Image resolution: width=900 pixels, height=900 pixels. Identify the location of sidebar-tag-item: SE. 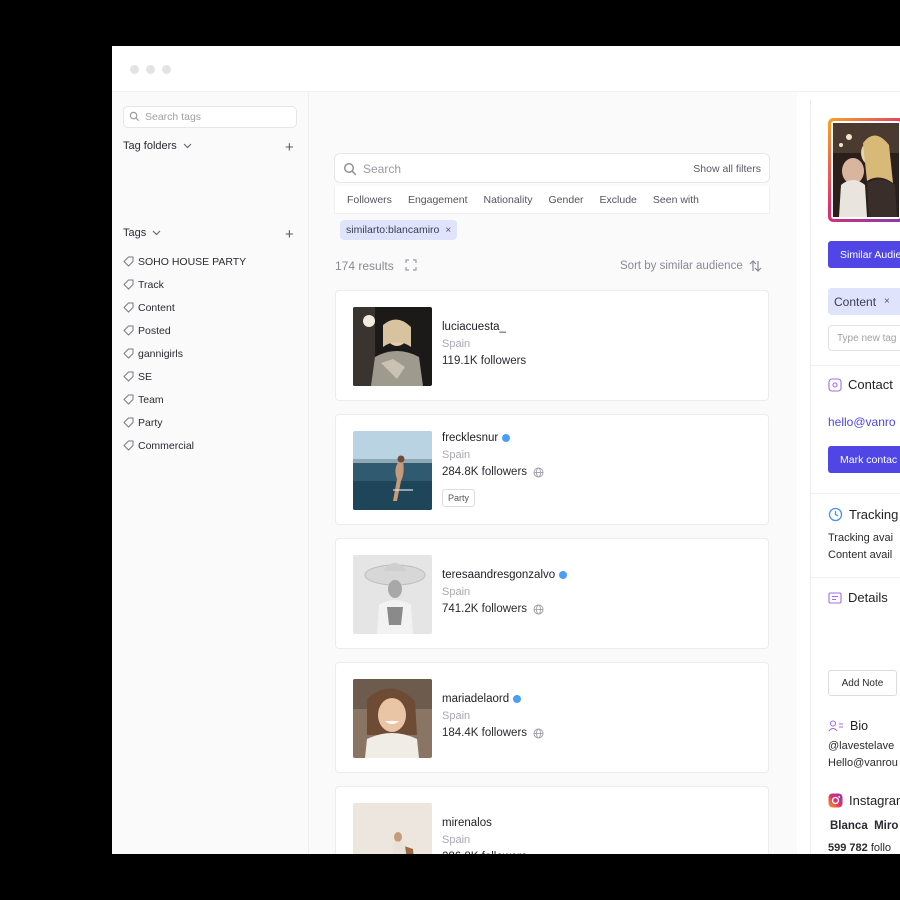
(184, 376).